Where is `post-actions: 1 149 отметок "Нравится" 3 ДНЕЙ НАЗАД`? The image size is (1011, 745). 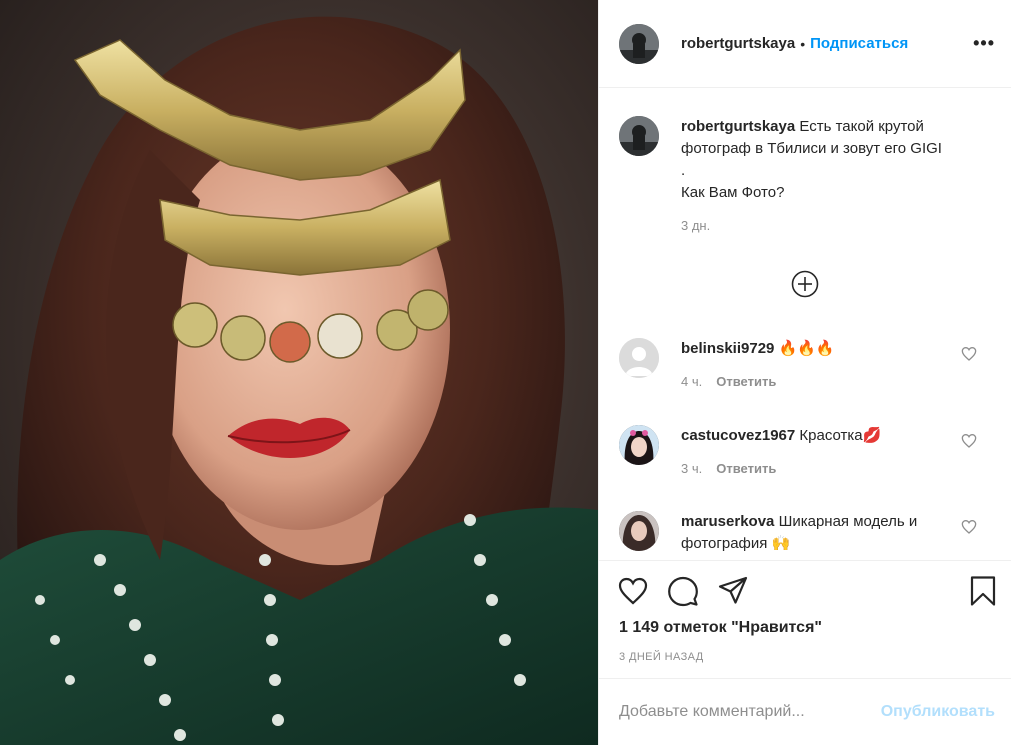
post-actions: 1 149 отметок "Нравится" 3 ДНЕЙ НАЗАД is located at coordinates (805, 619).